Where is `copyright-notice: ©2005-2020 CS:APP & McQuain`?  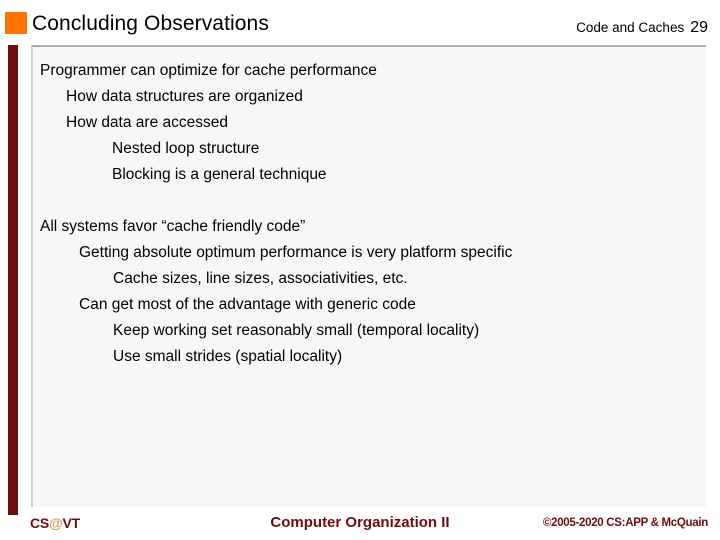
copyright-notice: ©2005-2020 CS:APP & McQuain is located at coordinates (625, 523).